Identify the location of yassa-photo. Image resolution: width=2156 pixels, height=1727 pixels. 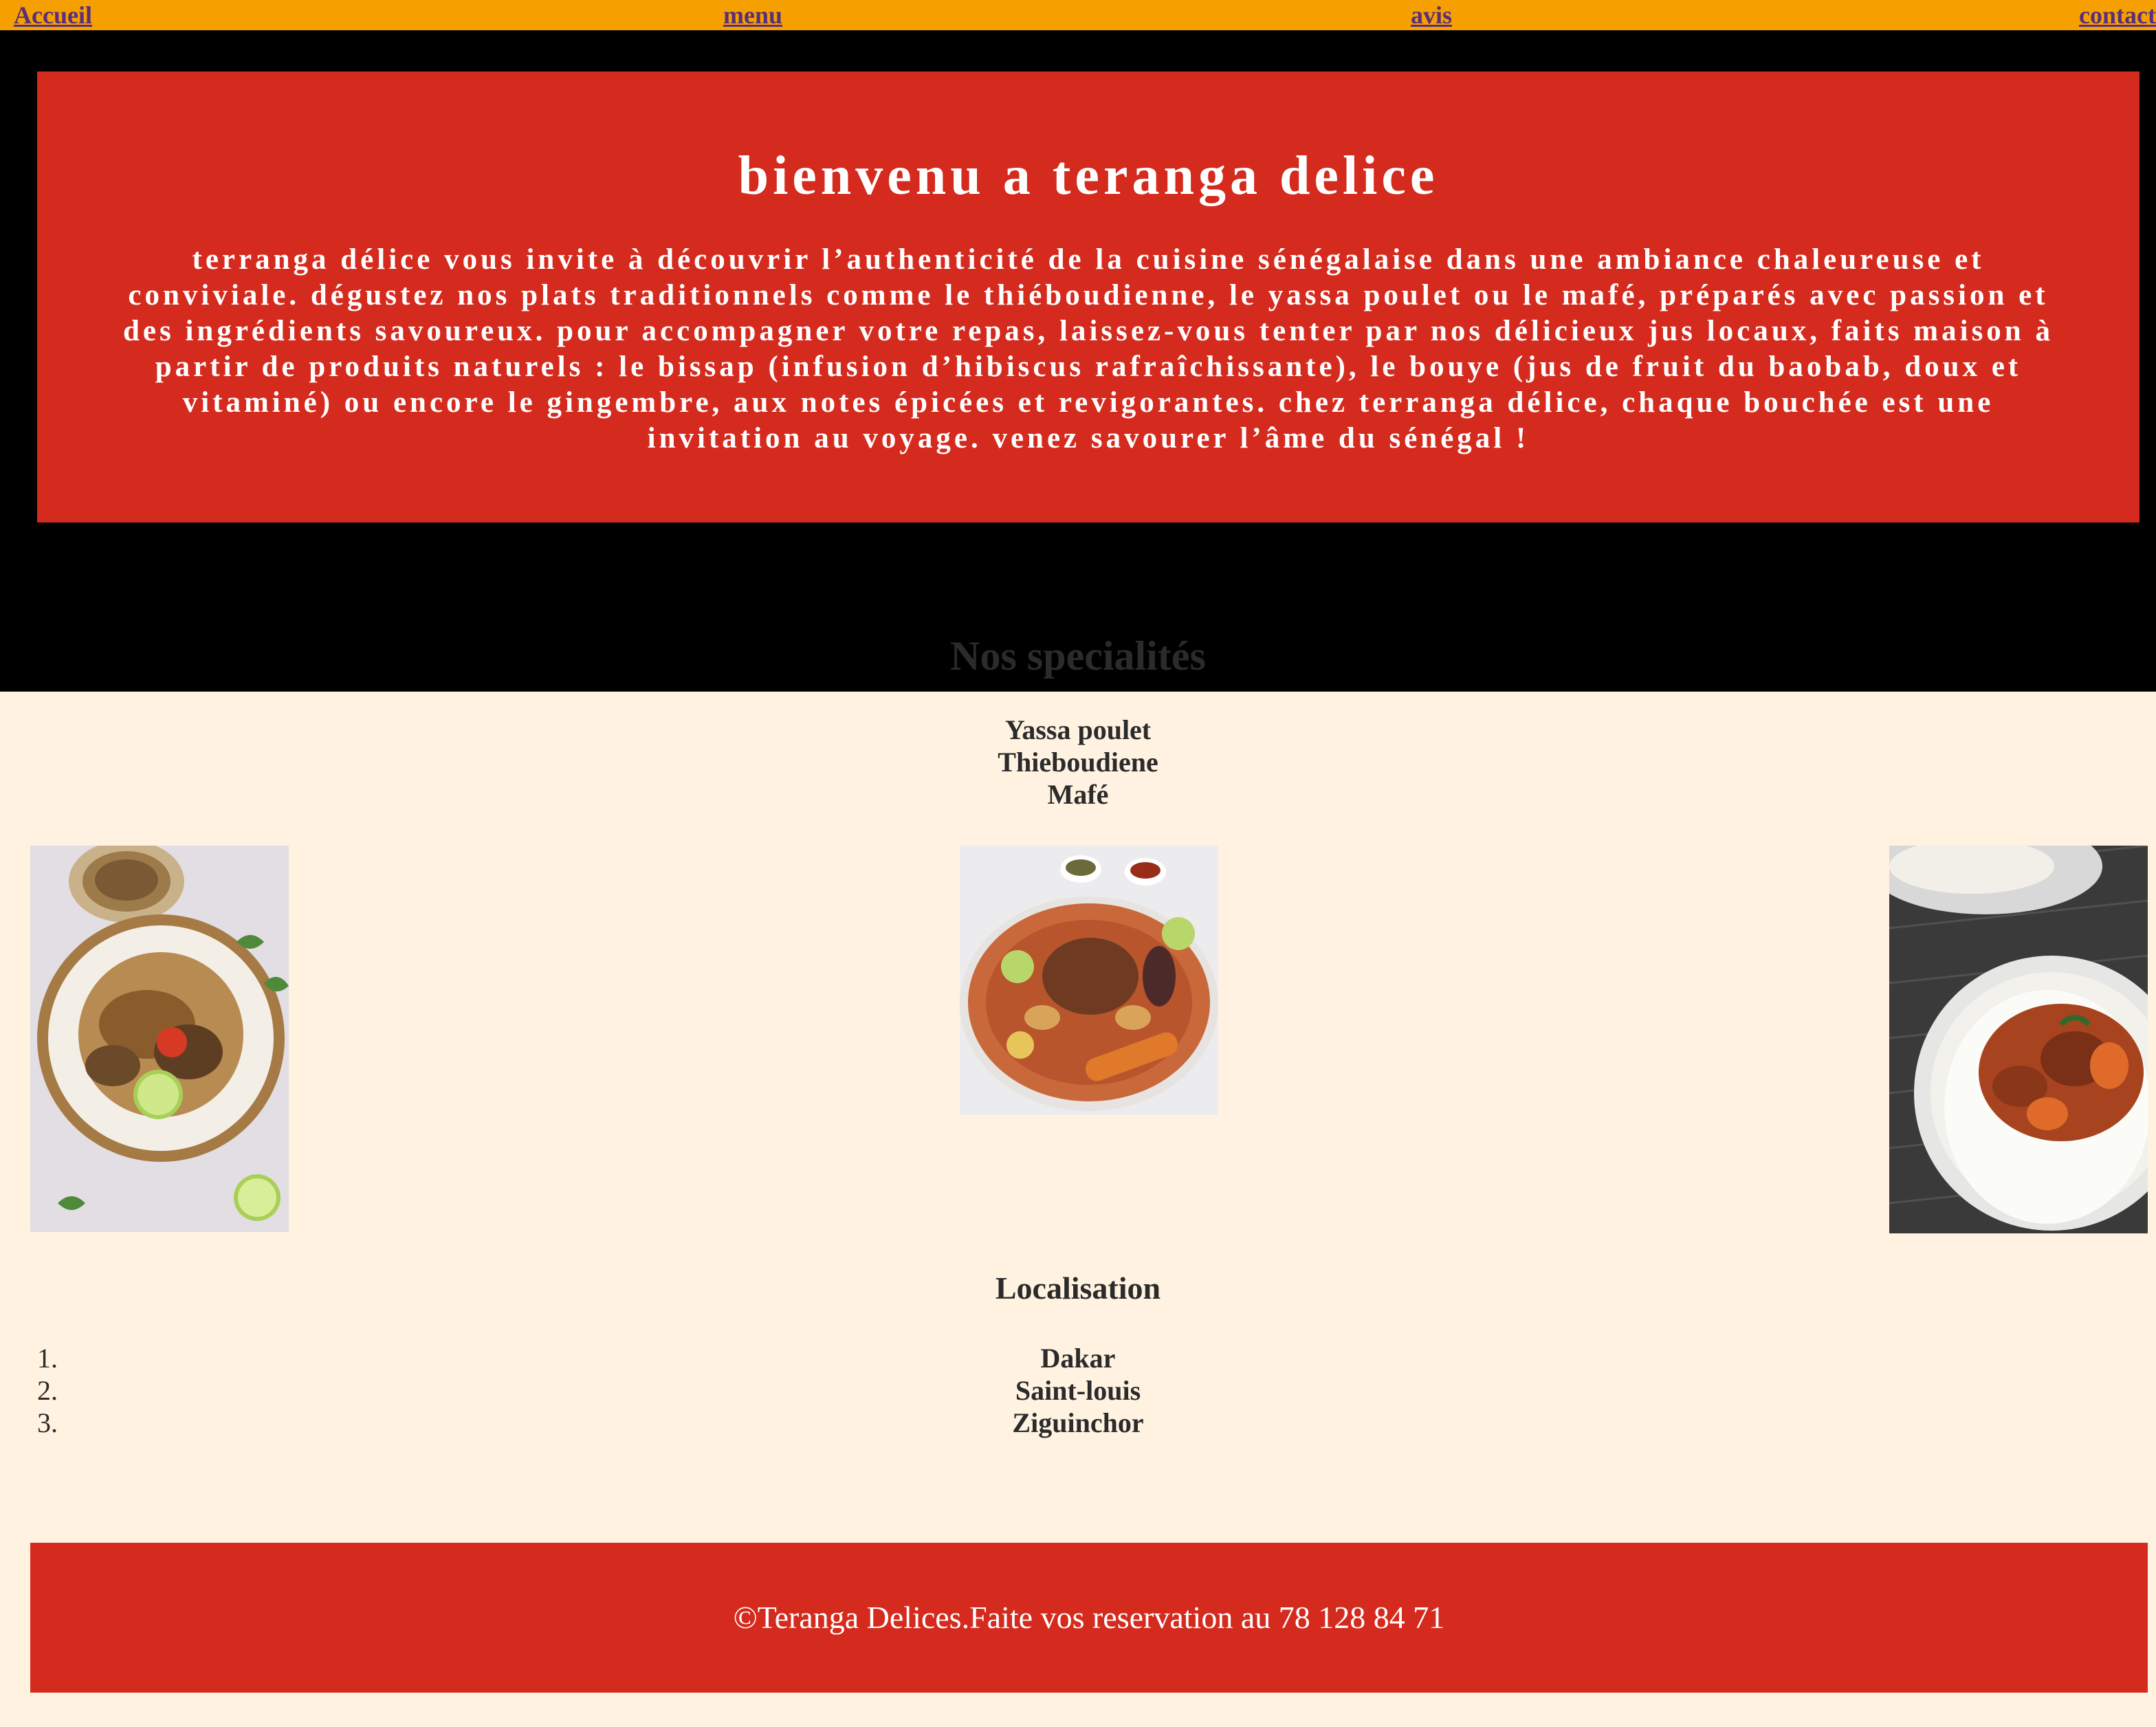
(159, 1039).